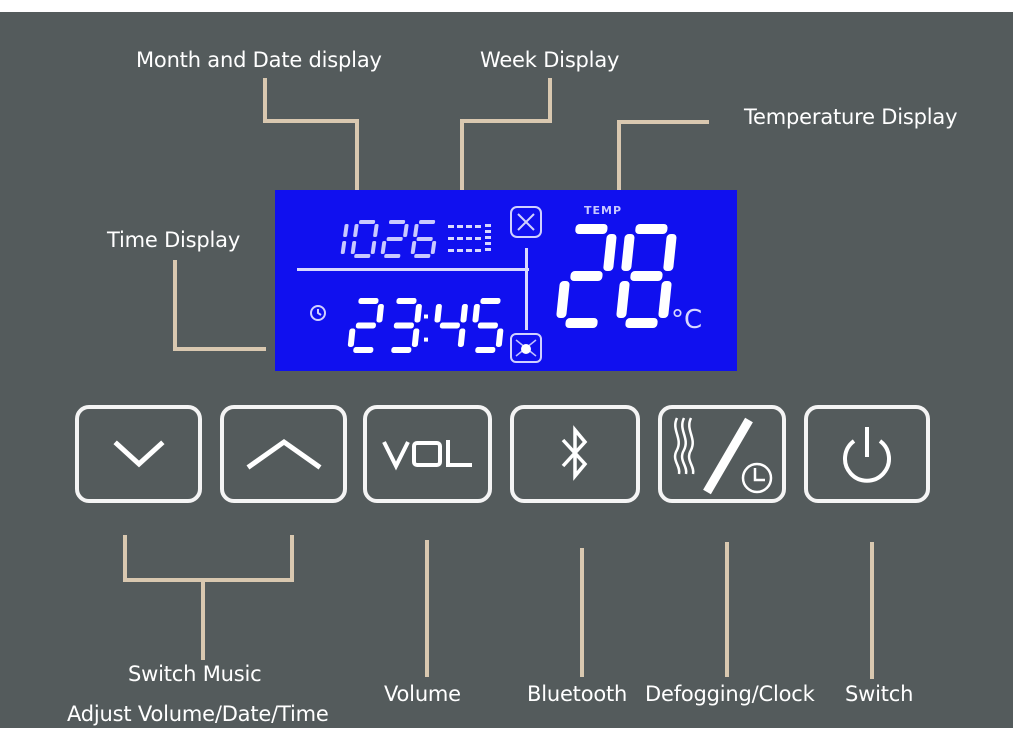  I want to click on chevron-down-icon, so click(138, 454).